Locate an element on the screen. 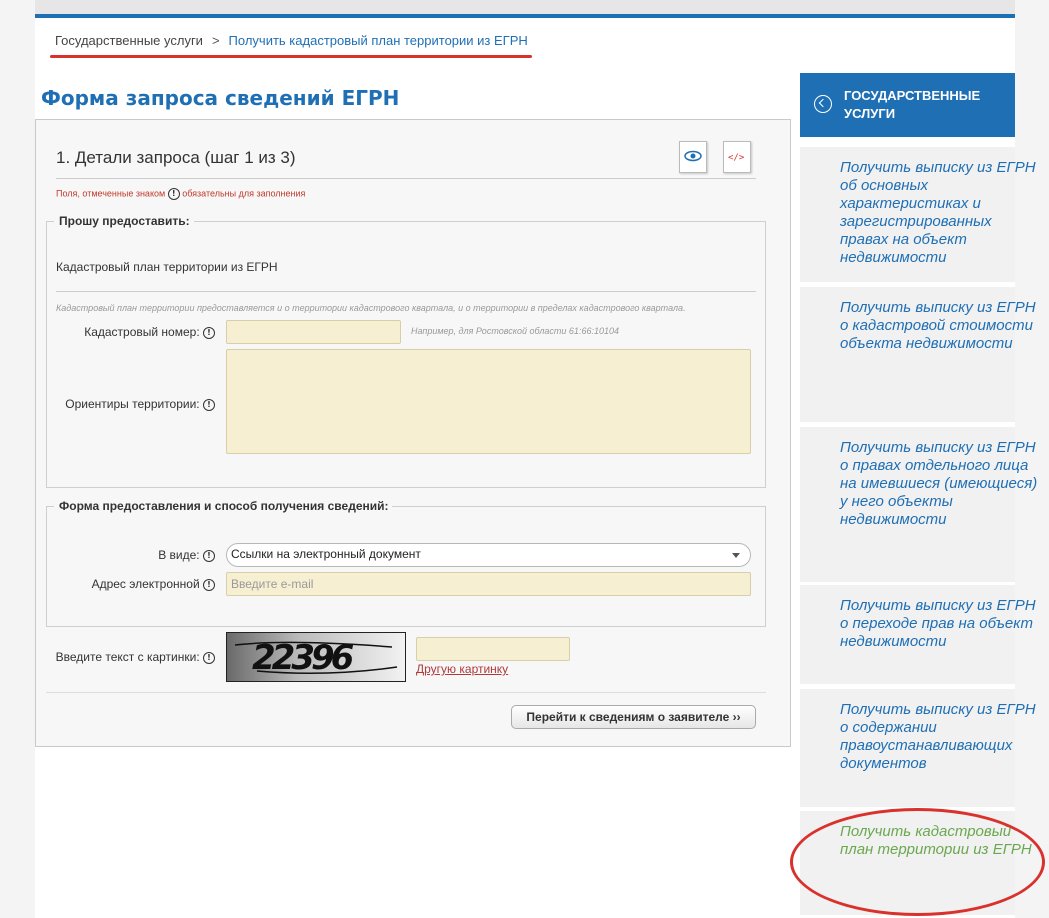 The height and width of the screenshot is (918, 1049). sidebar-header: ГОСУДАРСТВЕННЫЕ УСЛУГИ is located at coordinates (907, 105).